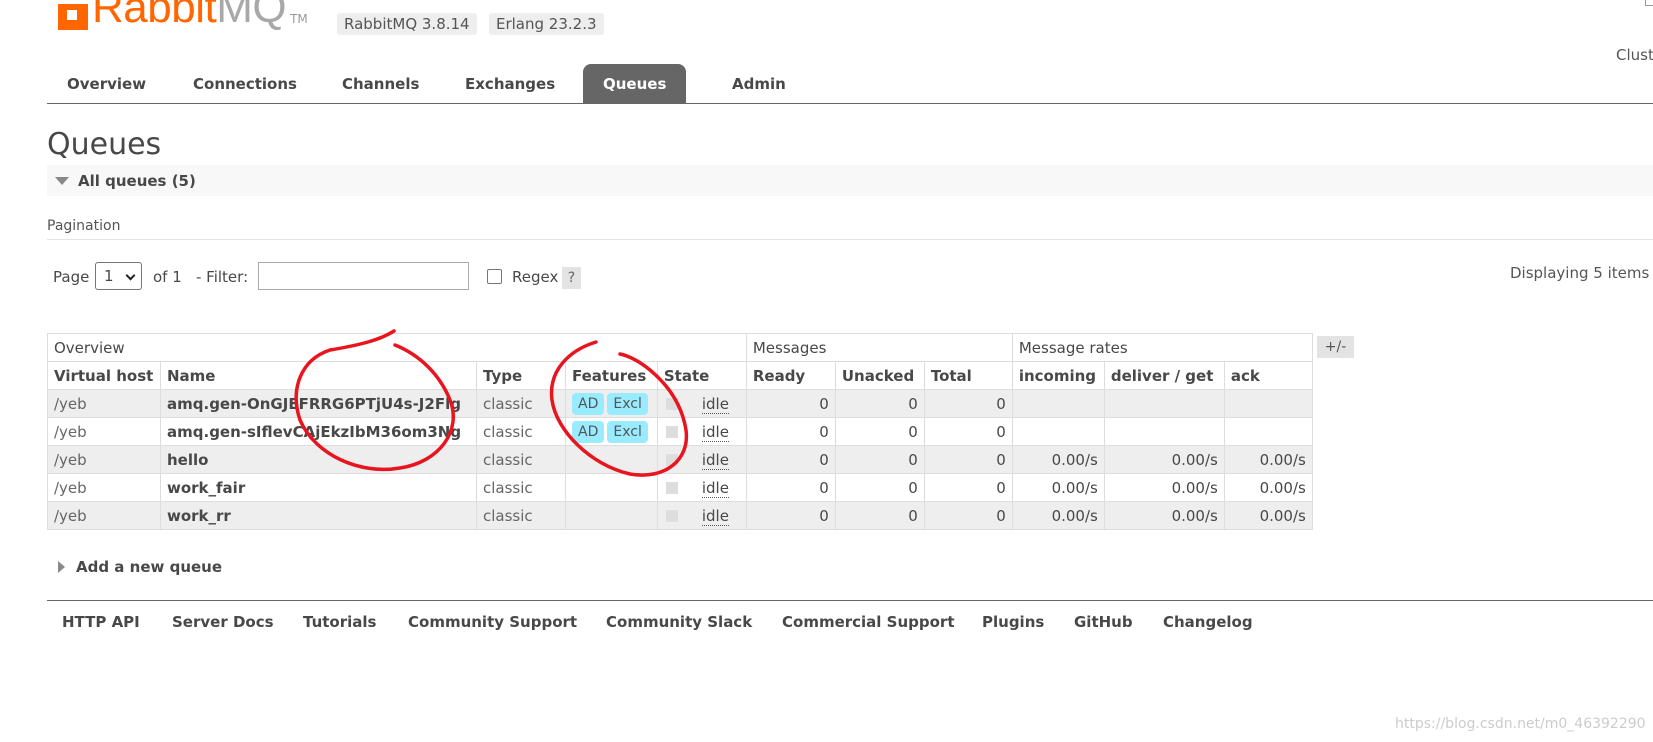  What do you see at coordinates (1268, 375) in the screenshot?
I see `col-ack: ack` at bounding box center [1268, 375].